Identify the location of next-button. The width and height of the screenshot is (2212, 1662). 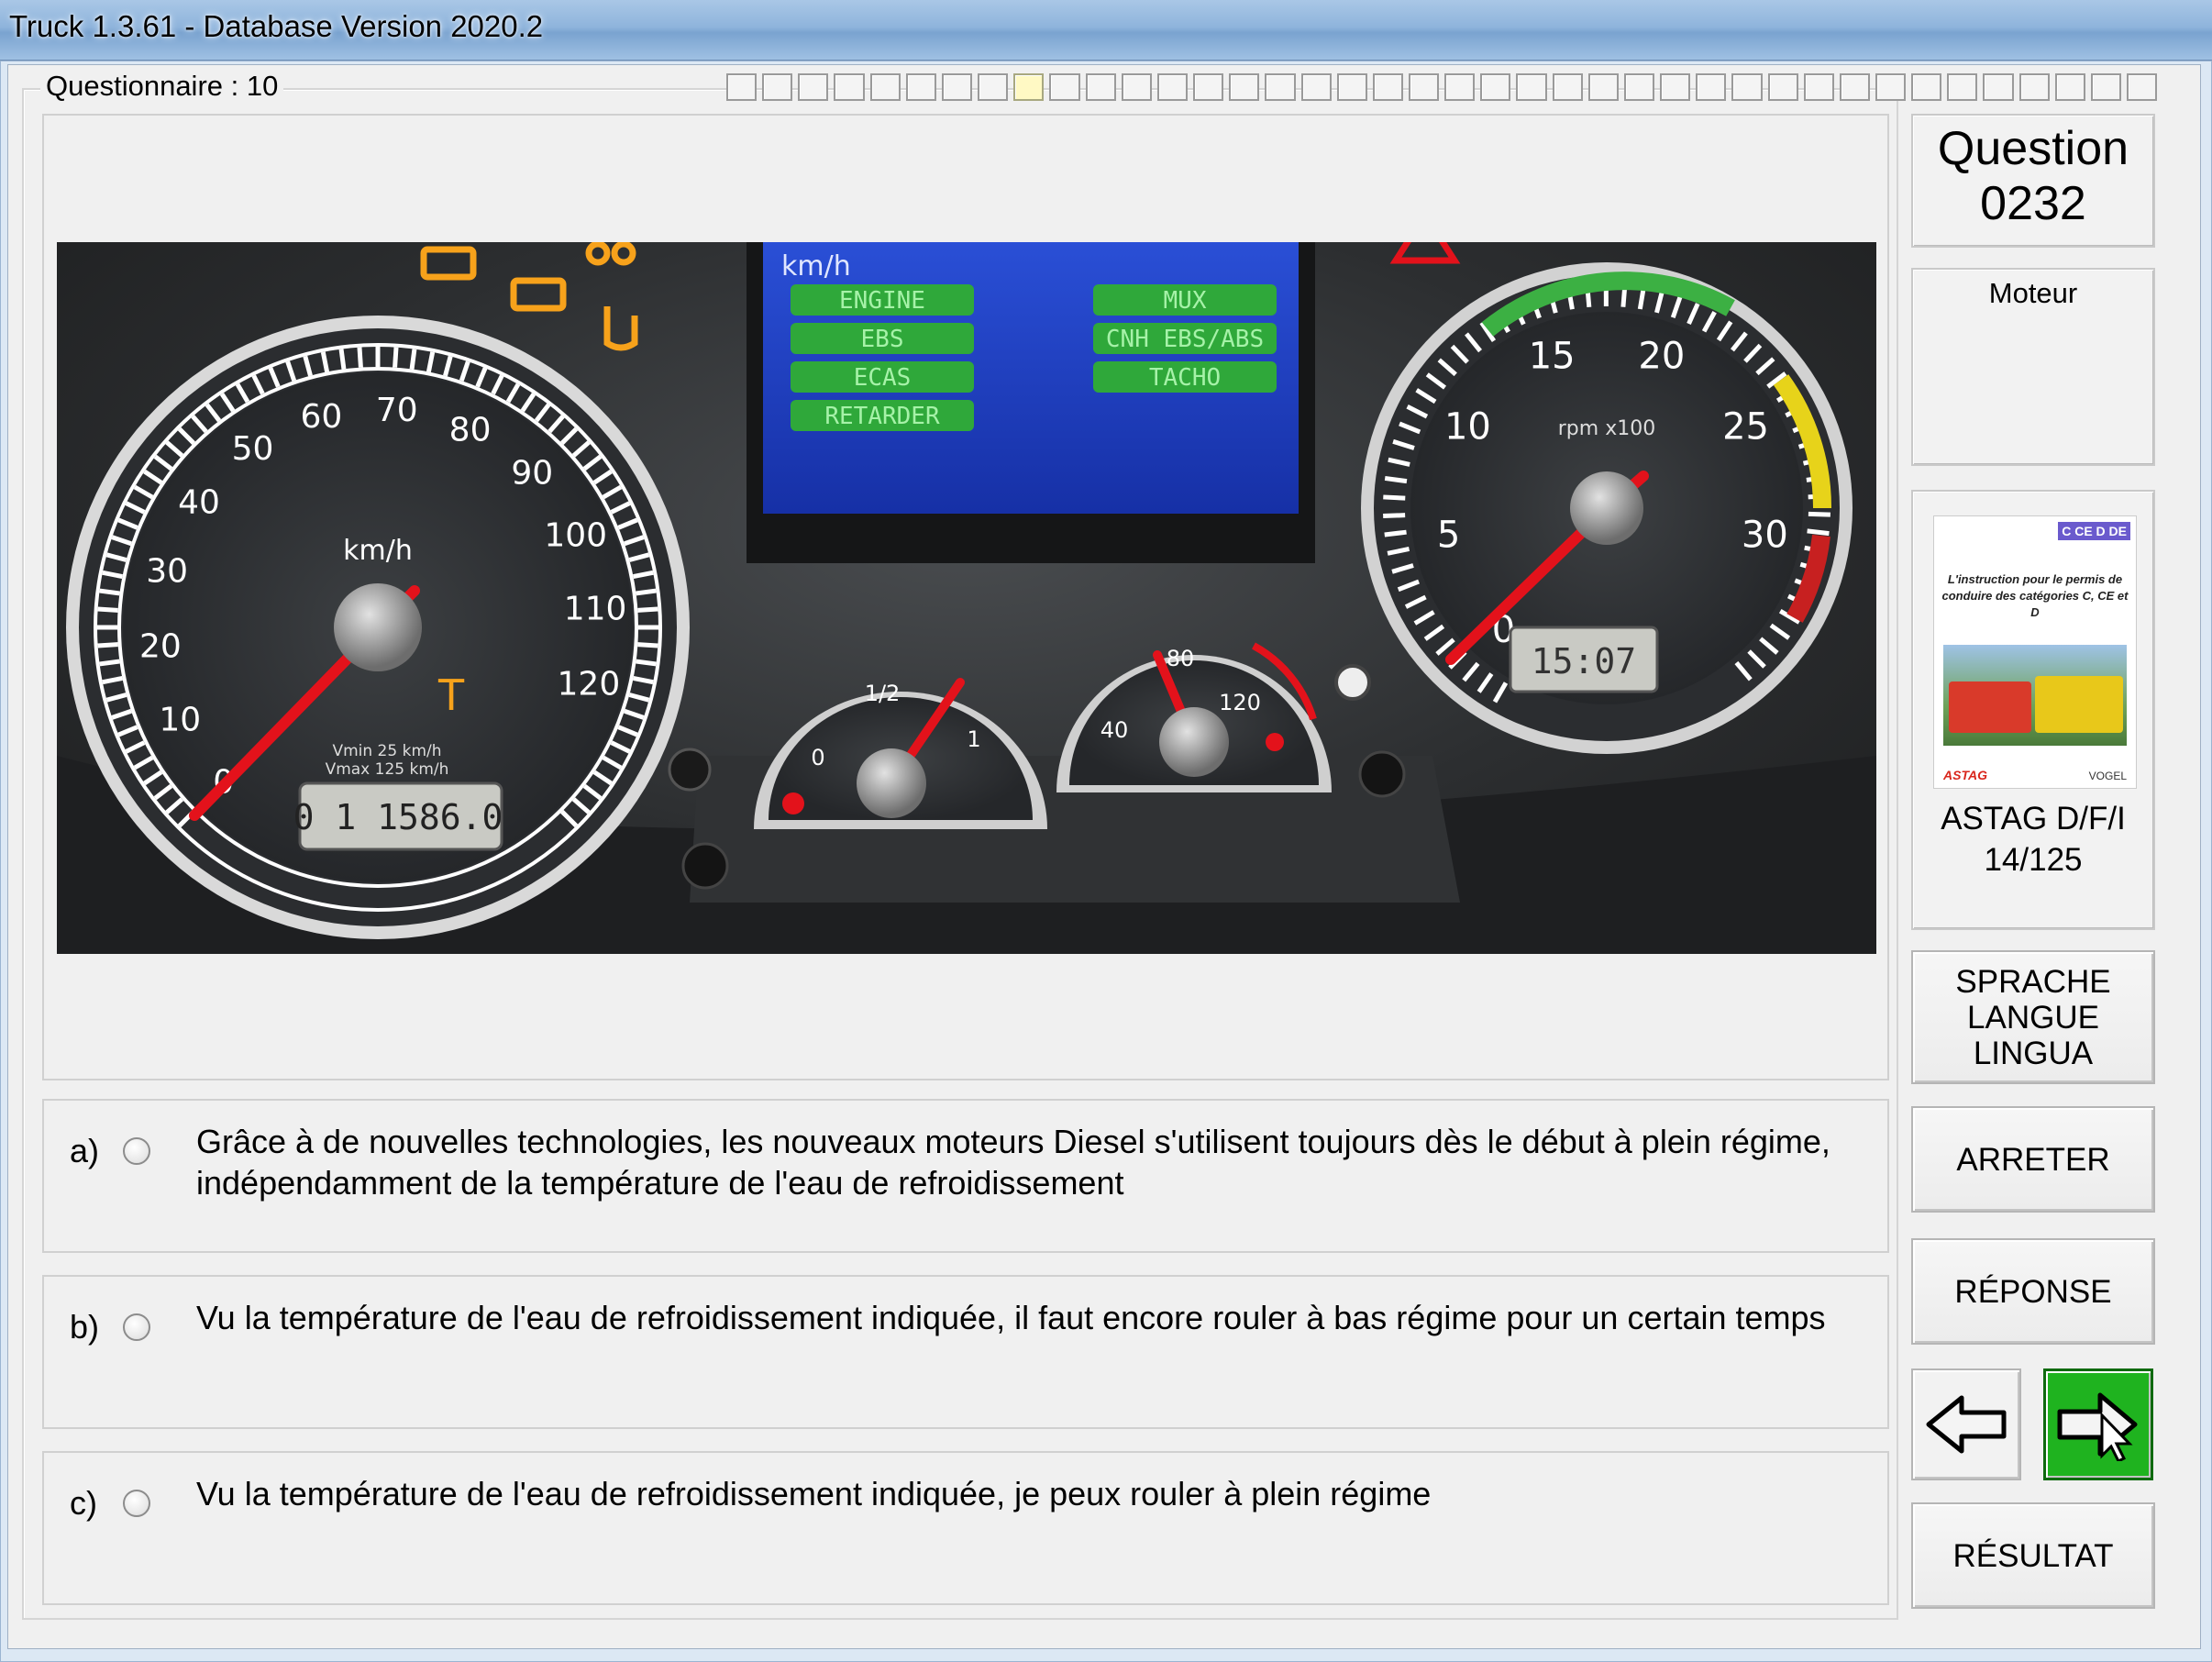
(2098, 1424).